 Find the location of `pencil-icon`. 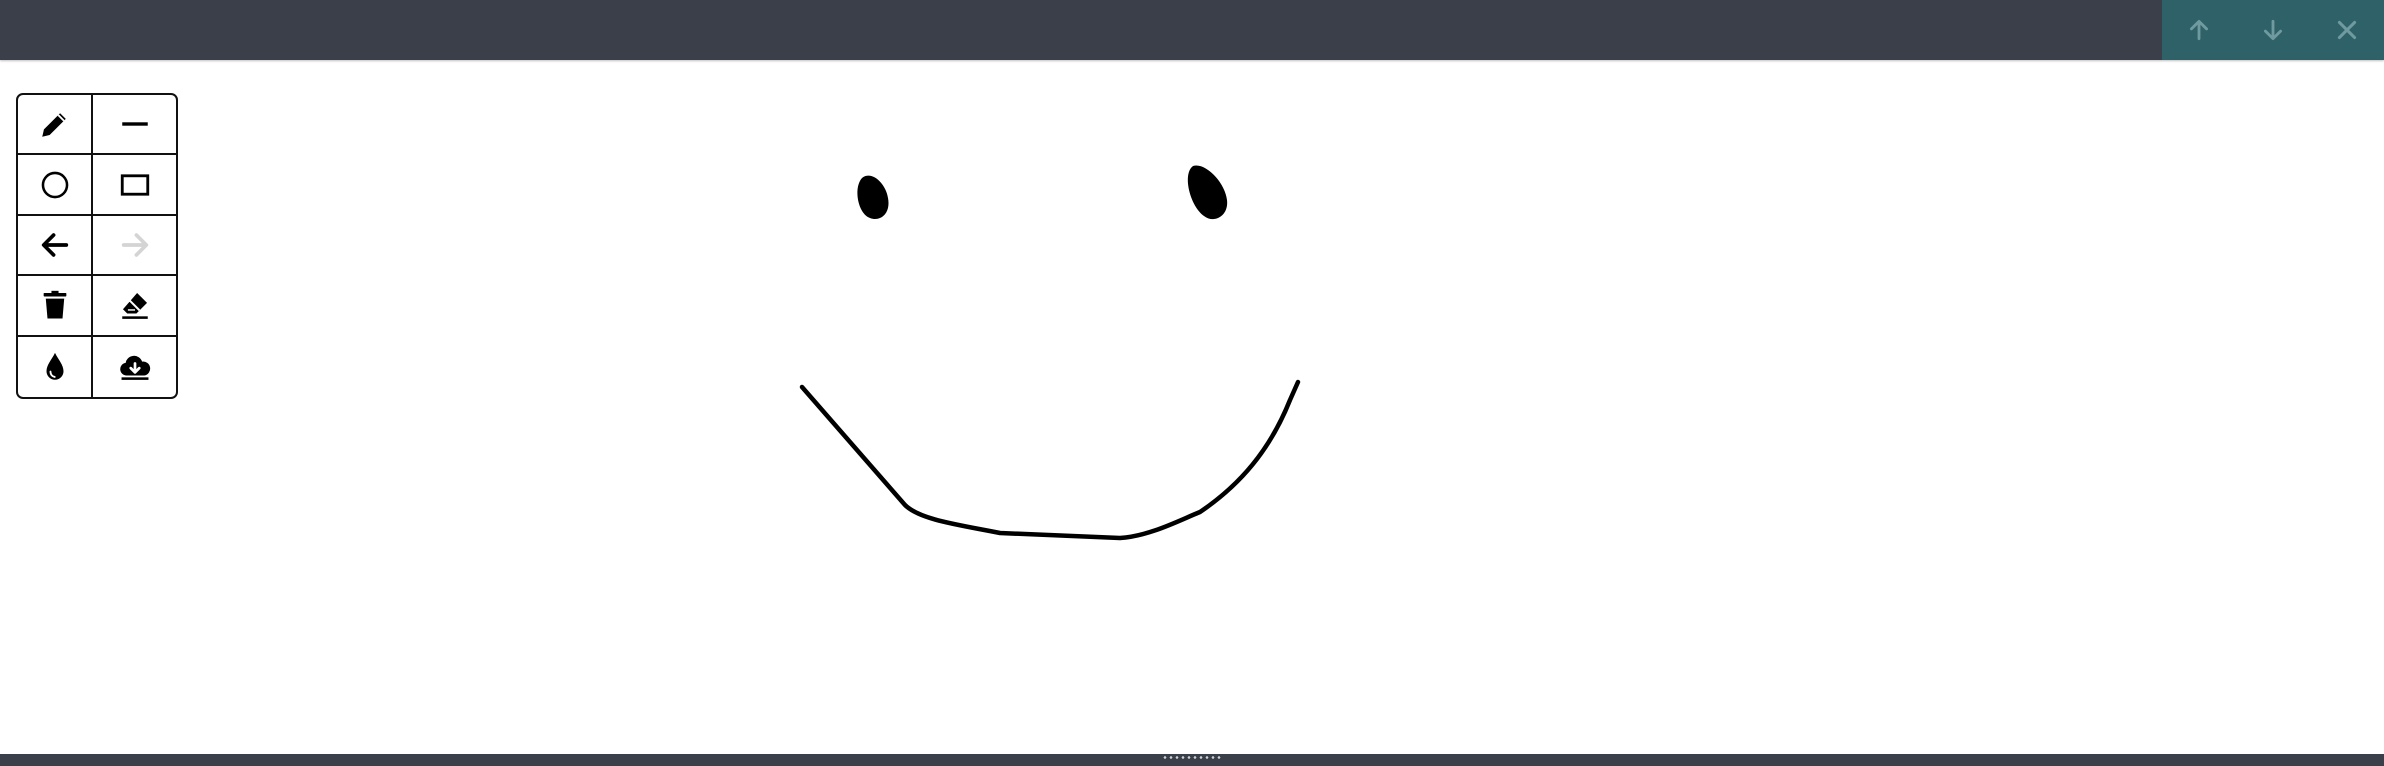

pencil-icon is located at coordinates (53, 125).